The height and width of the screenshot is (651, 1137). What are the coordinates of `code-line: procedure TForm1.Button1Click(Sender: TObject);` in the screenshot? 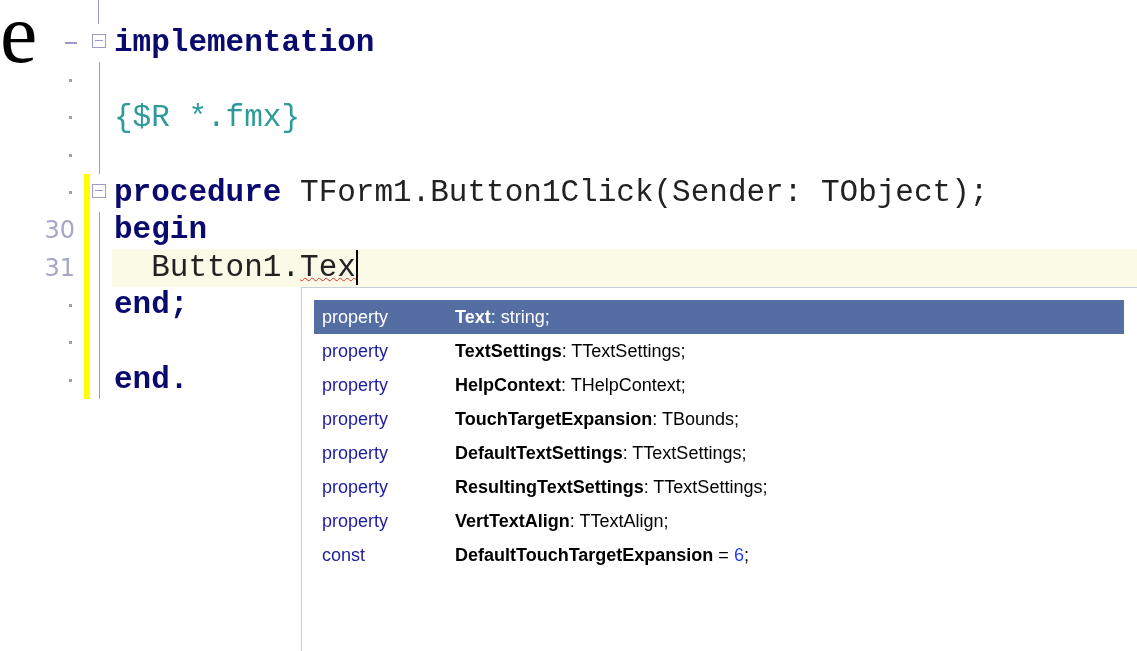 It's located at (551, 192).